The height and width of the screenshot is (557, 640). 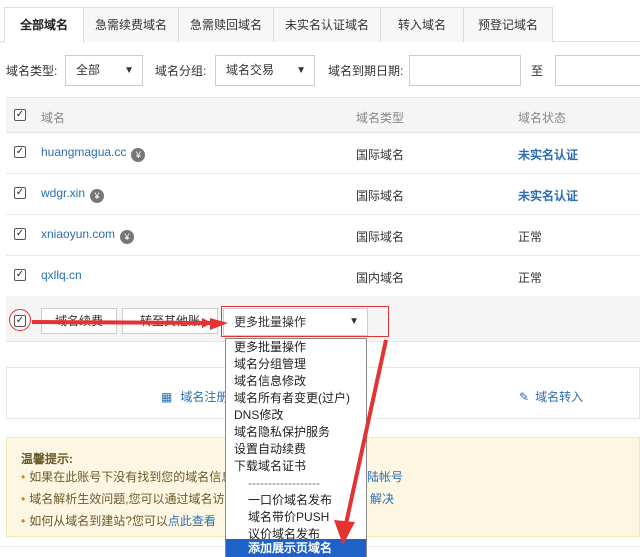 I want to click on renew-button: 域名续费, so click(x=79, y=321).